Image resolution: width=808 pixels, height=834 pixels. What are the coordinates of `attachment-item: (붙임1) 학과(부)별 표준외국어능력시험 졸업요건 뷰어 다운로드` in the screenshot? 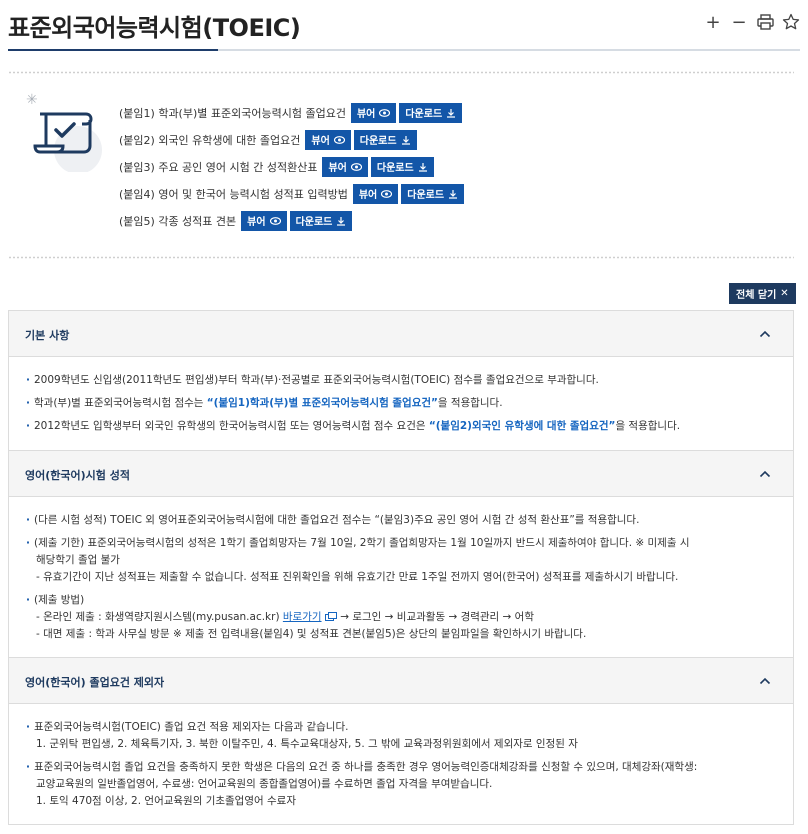 It's located at (291, 112).